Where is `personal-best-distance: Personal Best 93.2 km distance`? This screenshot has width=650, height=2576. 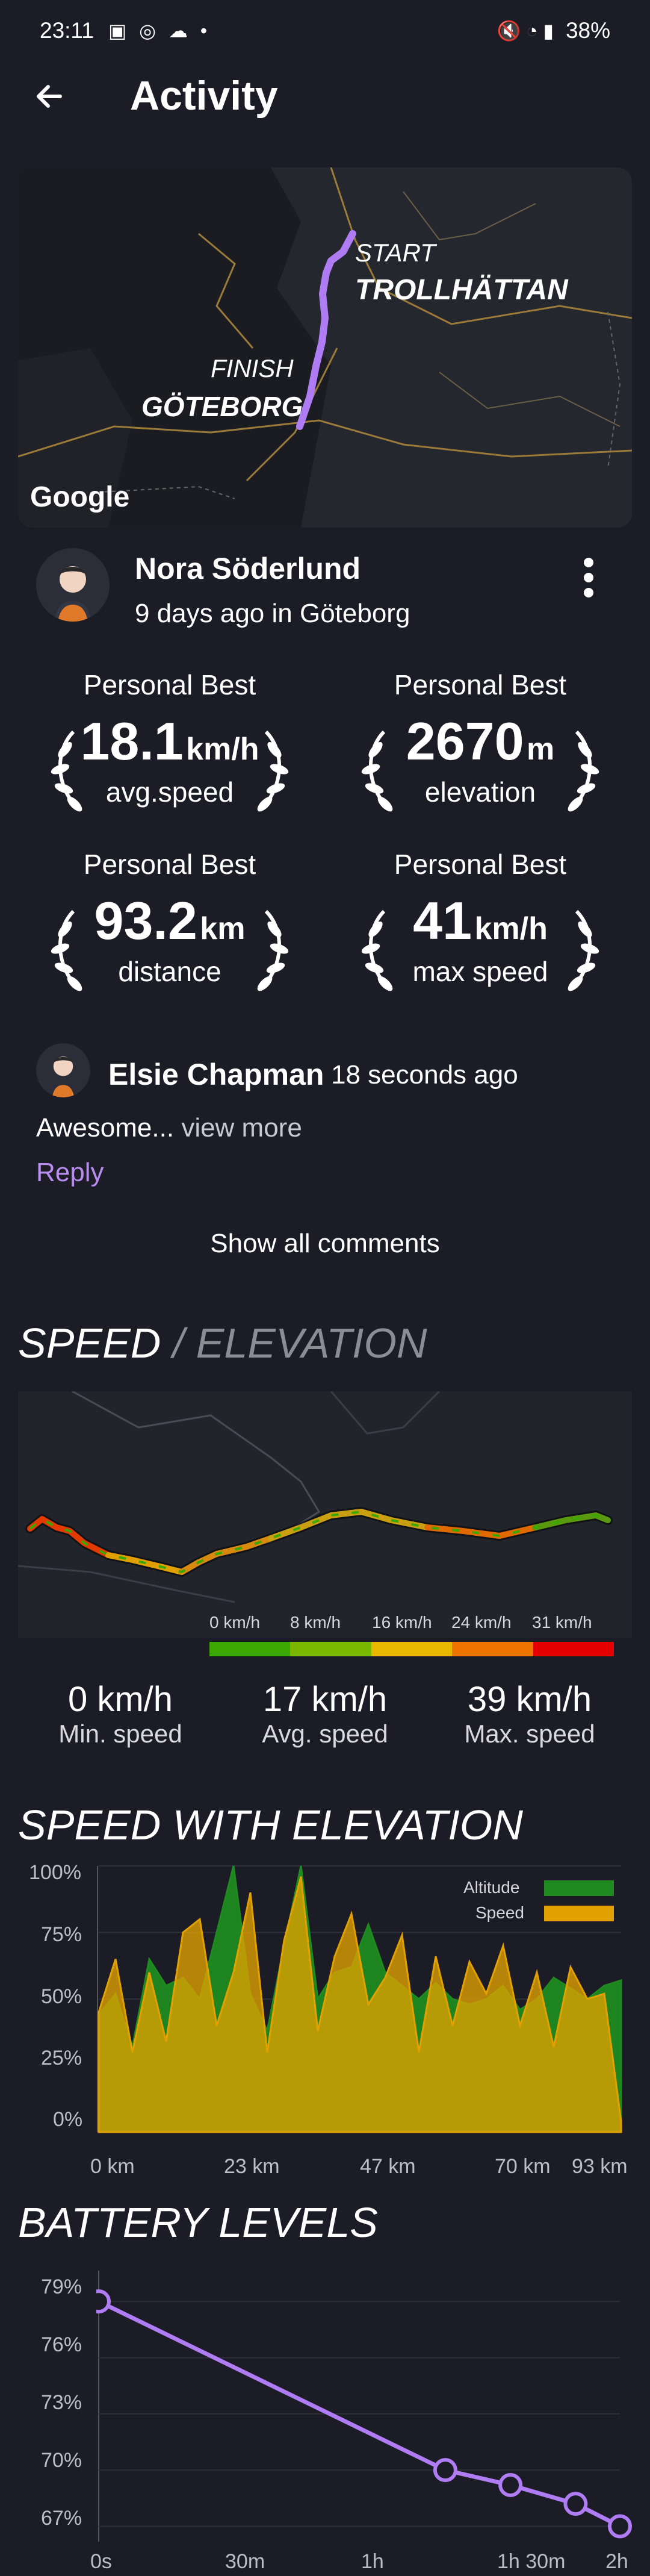
personal-best-distance: Personal Best 93.2 km distance is located at coordinates (170, 932).